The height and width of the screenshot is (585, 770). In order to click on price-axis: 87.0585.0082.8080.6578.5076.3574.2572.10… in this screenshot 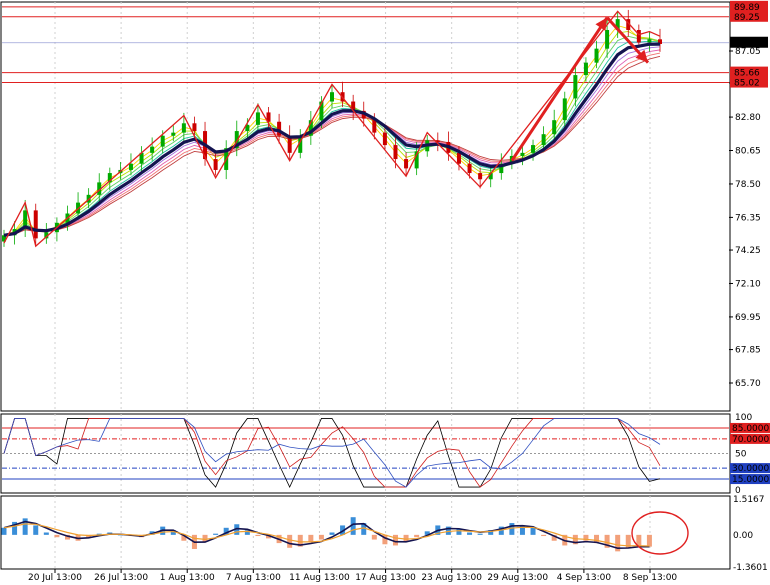, I will do `click(748, 194)`.